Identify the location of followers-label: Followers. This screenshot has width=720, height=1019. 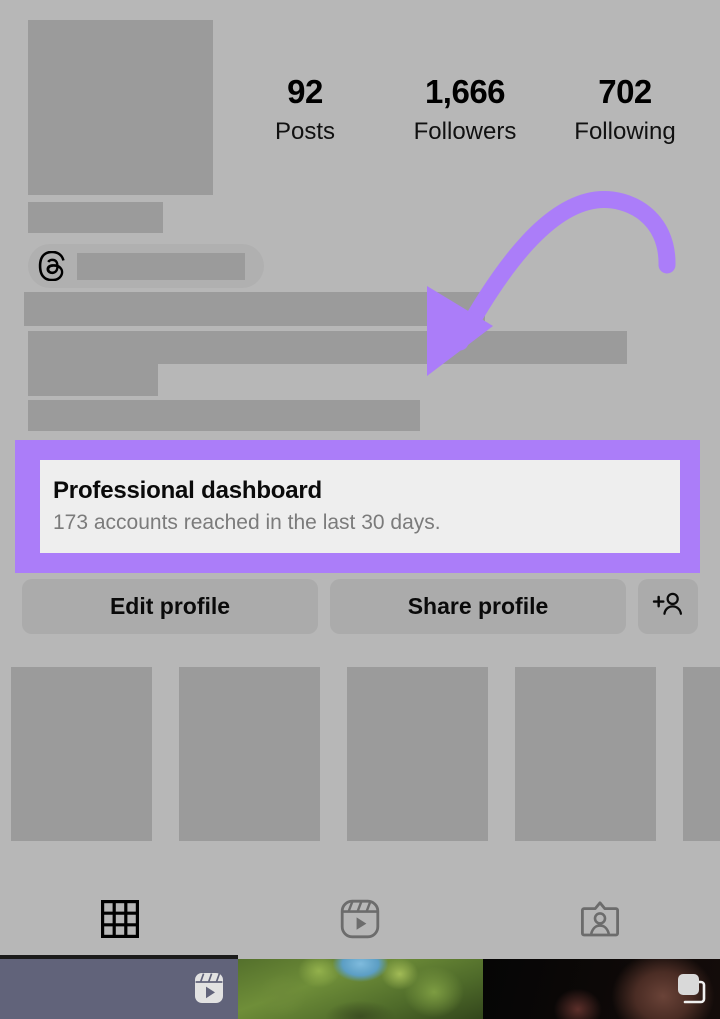
(465, 131).